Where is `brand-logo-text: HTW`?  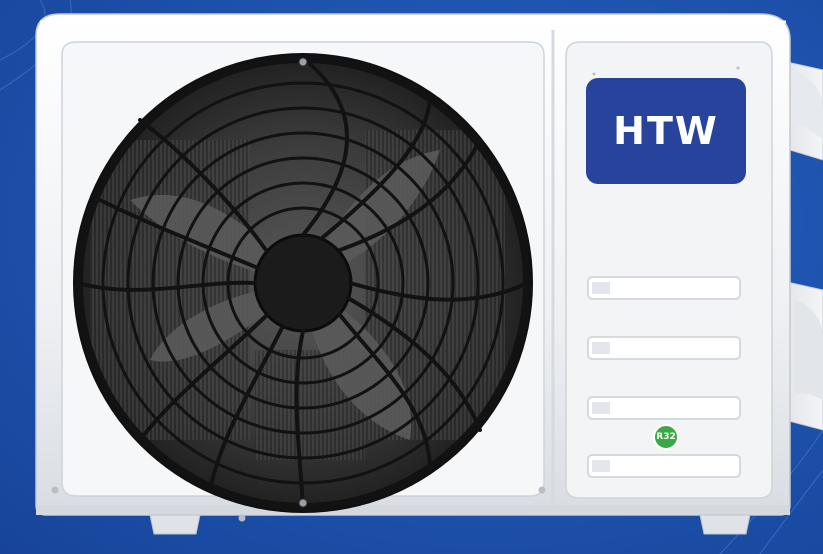 brand-logo-text: HTW is located at coordinates (666, 131).